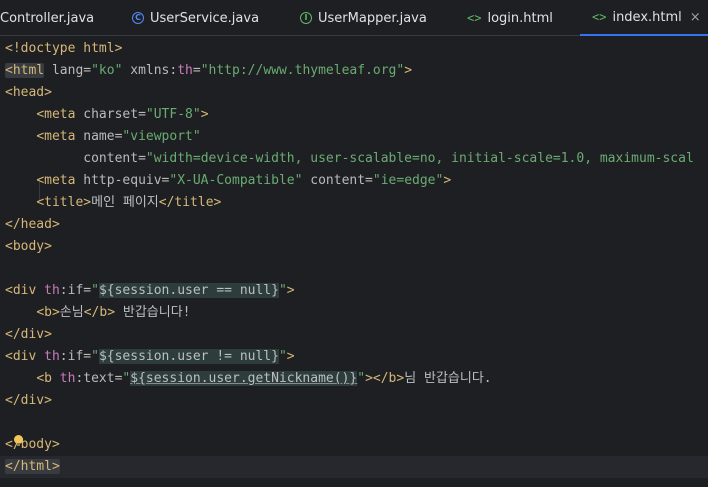 This screenshot has height=487, width=708. I want to click on code-line-current: </html>, so click(354, 467).